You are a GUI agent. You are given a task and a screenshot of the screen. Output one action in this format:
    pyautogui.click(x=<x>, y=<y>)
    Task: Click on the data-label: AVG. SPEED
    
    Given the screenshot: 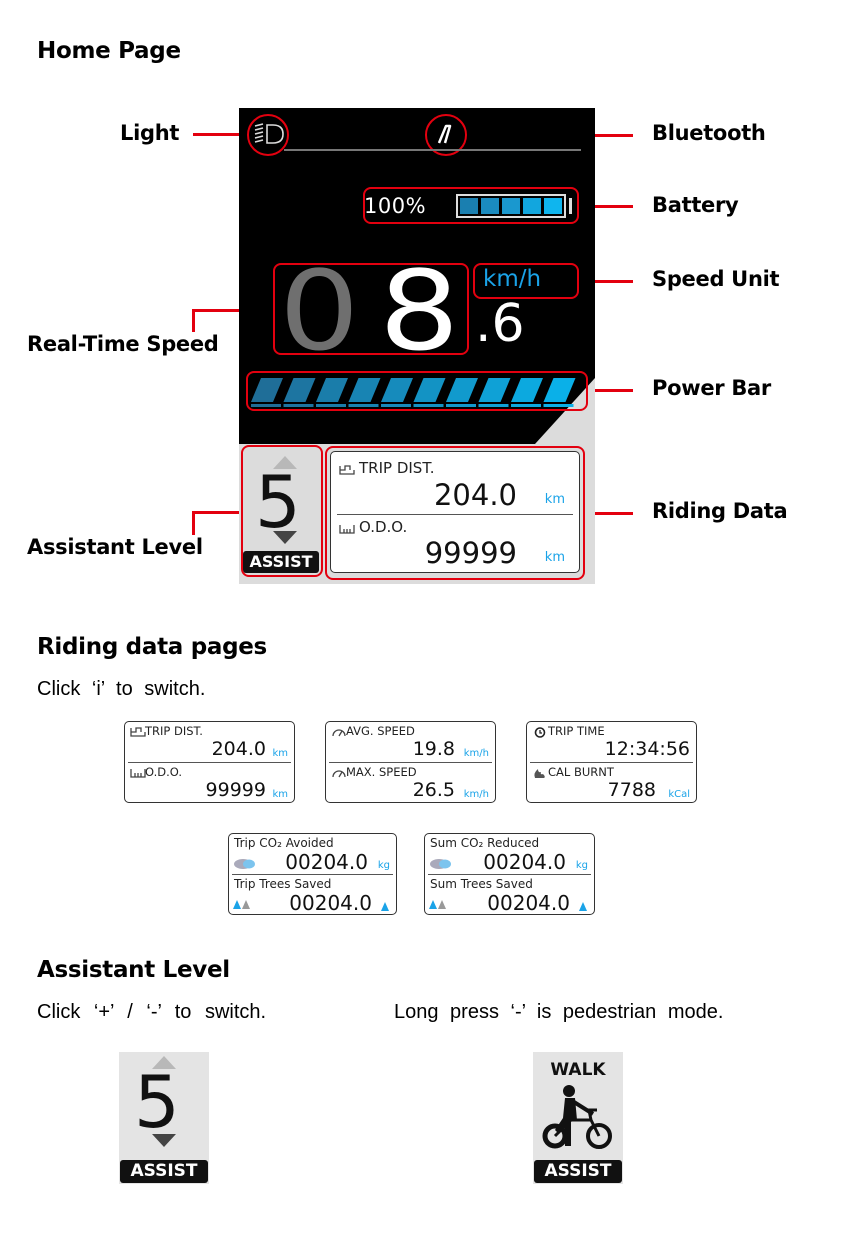 What is the action you would take?
    pyautogui.click(x=380, y=731)
    